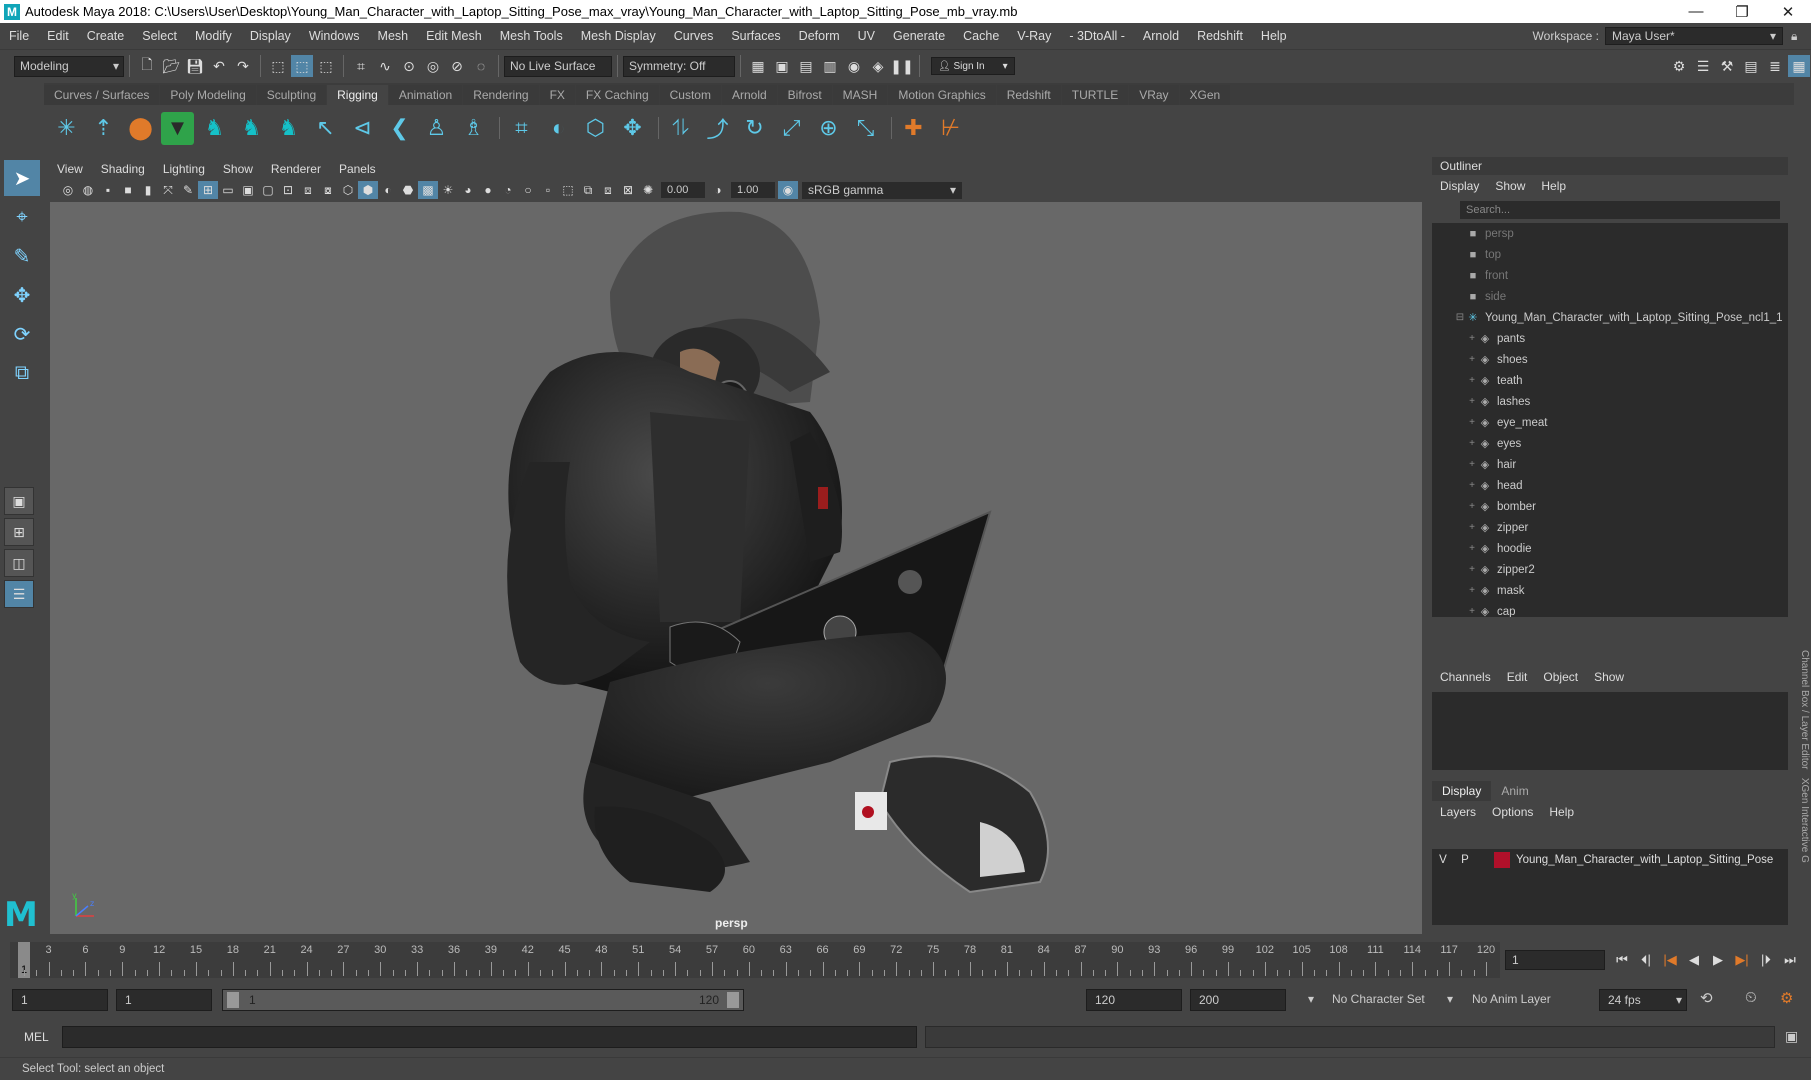  What do you see at coordinates (1703, 66) in the screenshot?
I see `attribute-editor-icon: ☰` at bounding box center [1703, 66].